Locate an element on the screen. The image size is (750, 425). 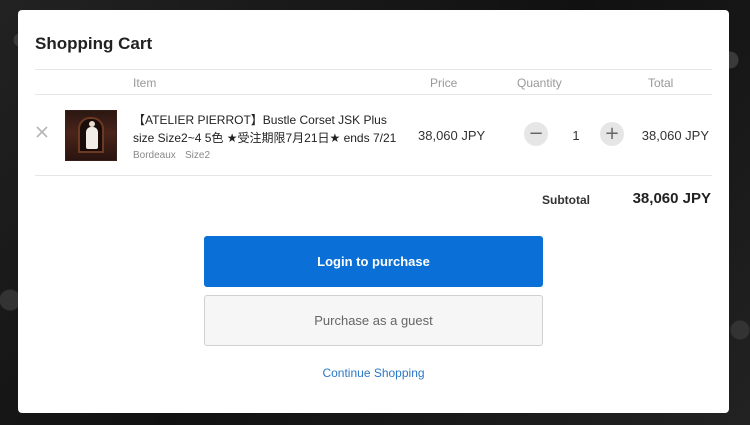
item-color: Bordeaux is located at coordinates (154, 155).